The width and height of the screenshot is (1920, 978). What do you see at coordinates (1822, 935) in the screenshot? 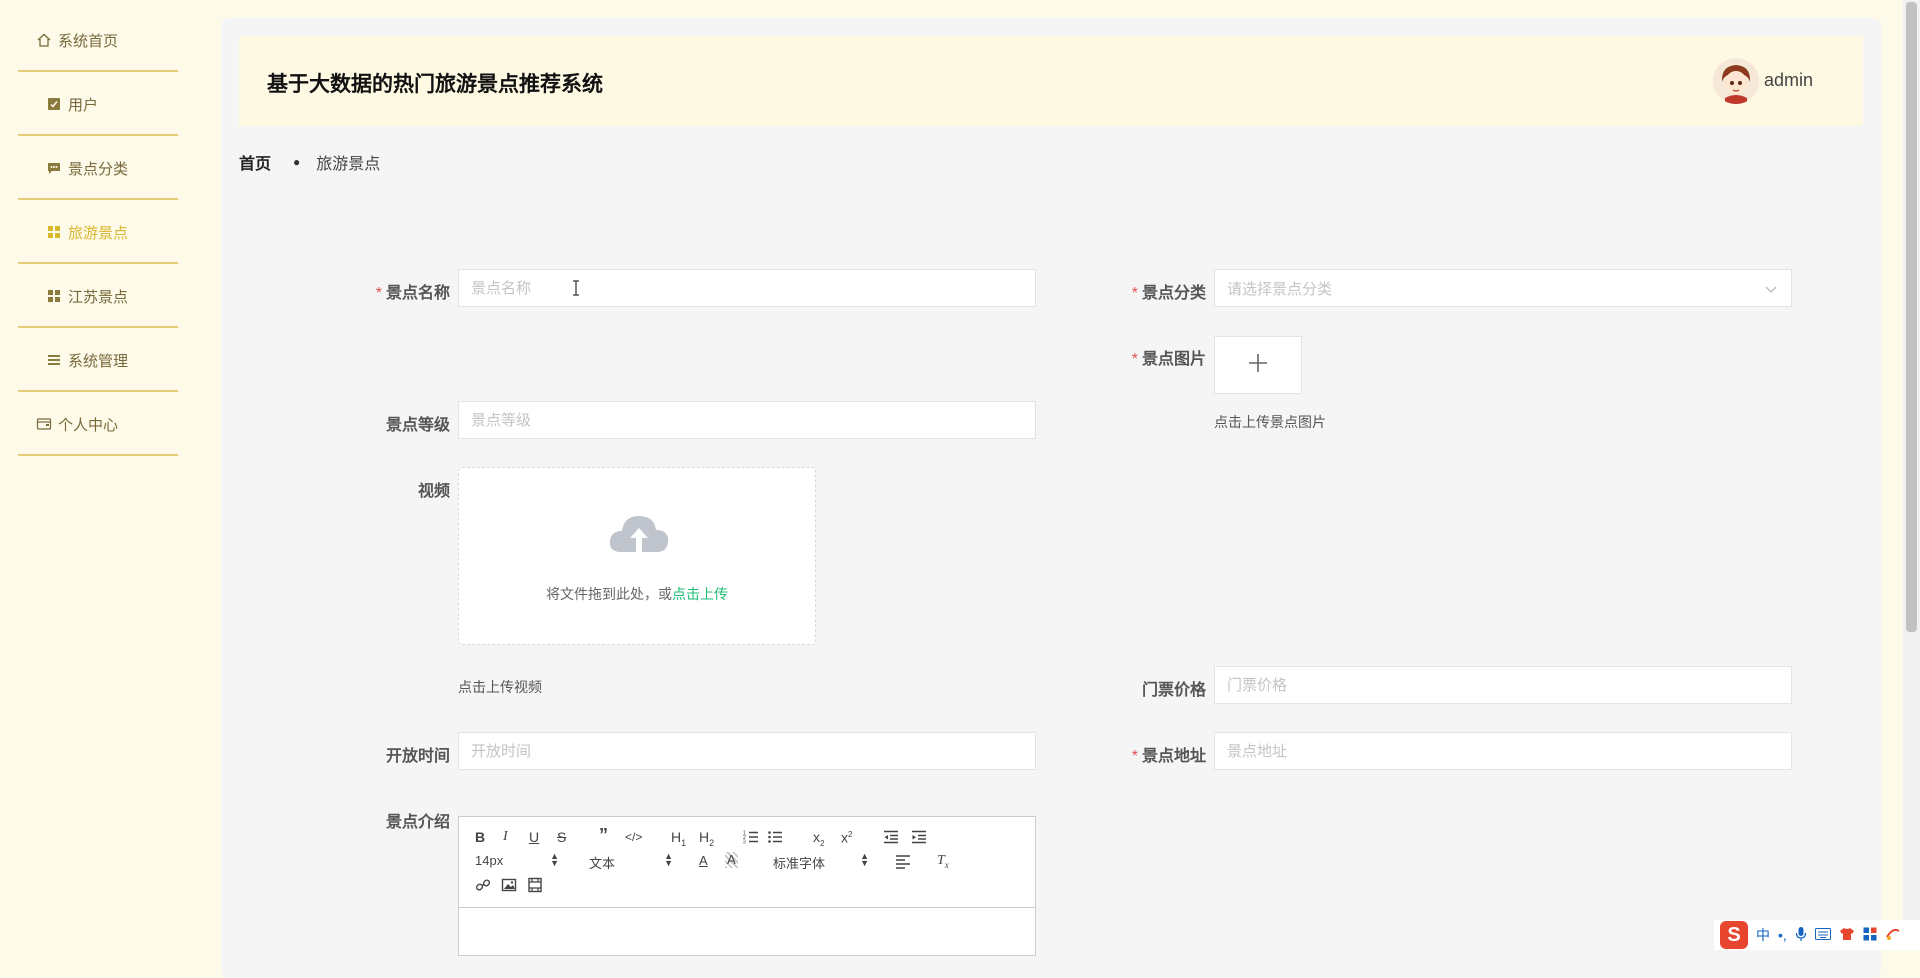
I see `keyboard-icon` at bounding box center [1822, 935].